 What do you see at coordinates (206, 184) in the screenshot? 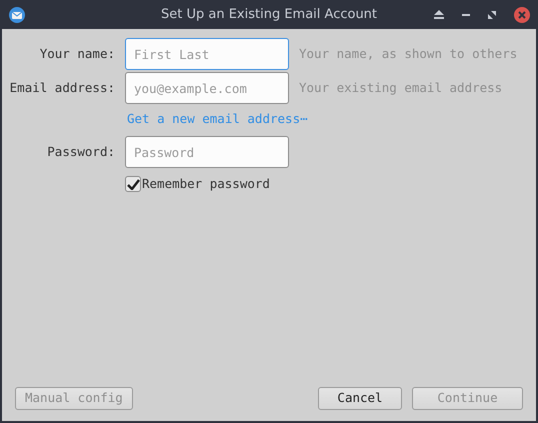
I see `checkbox-label: Remember password` at bounding box center [206, 184].